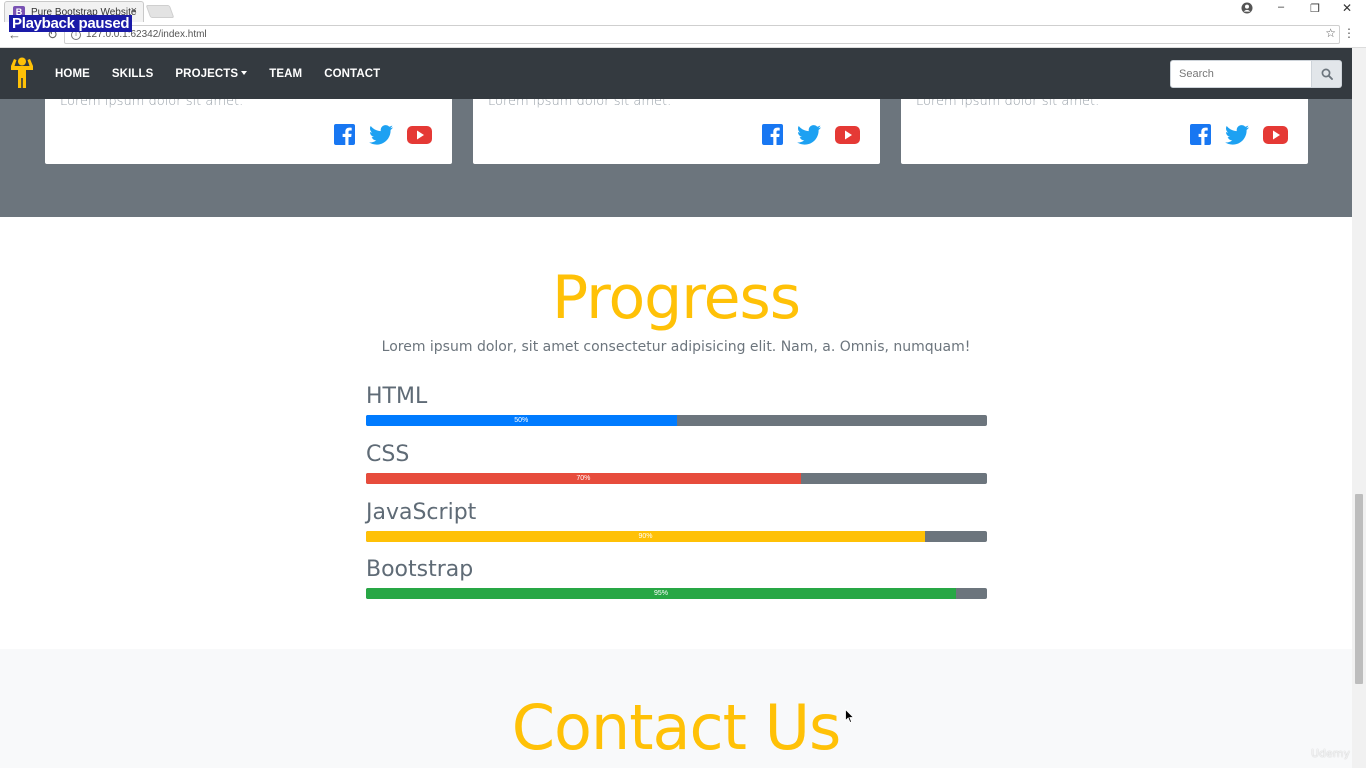 This screenshot has width=1366, height=768. I want to click on nav-links: HOME SKILLS PROJECTS TEAM CONTACT, so click(228, 73).